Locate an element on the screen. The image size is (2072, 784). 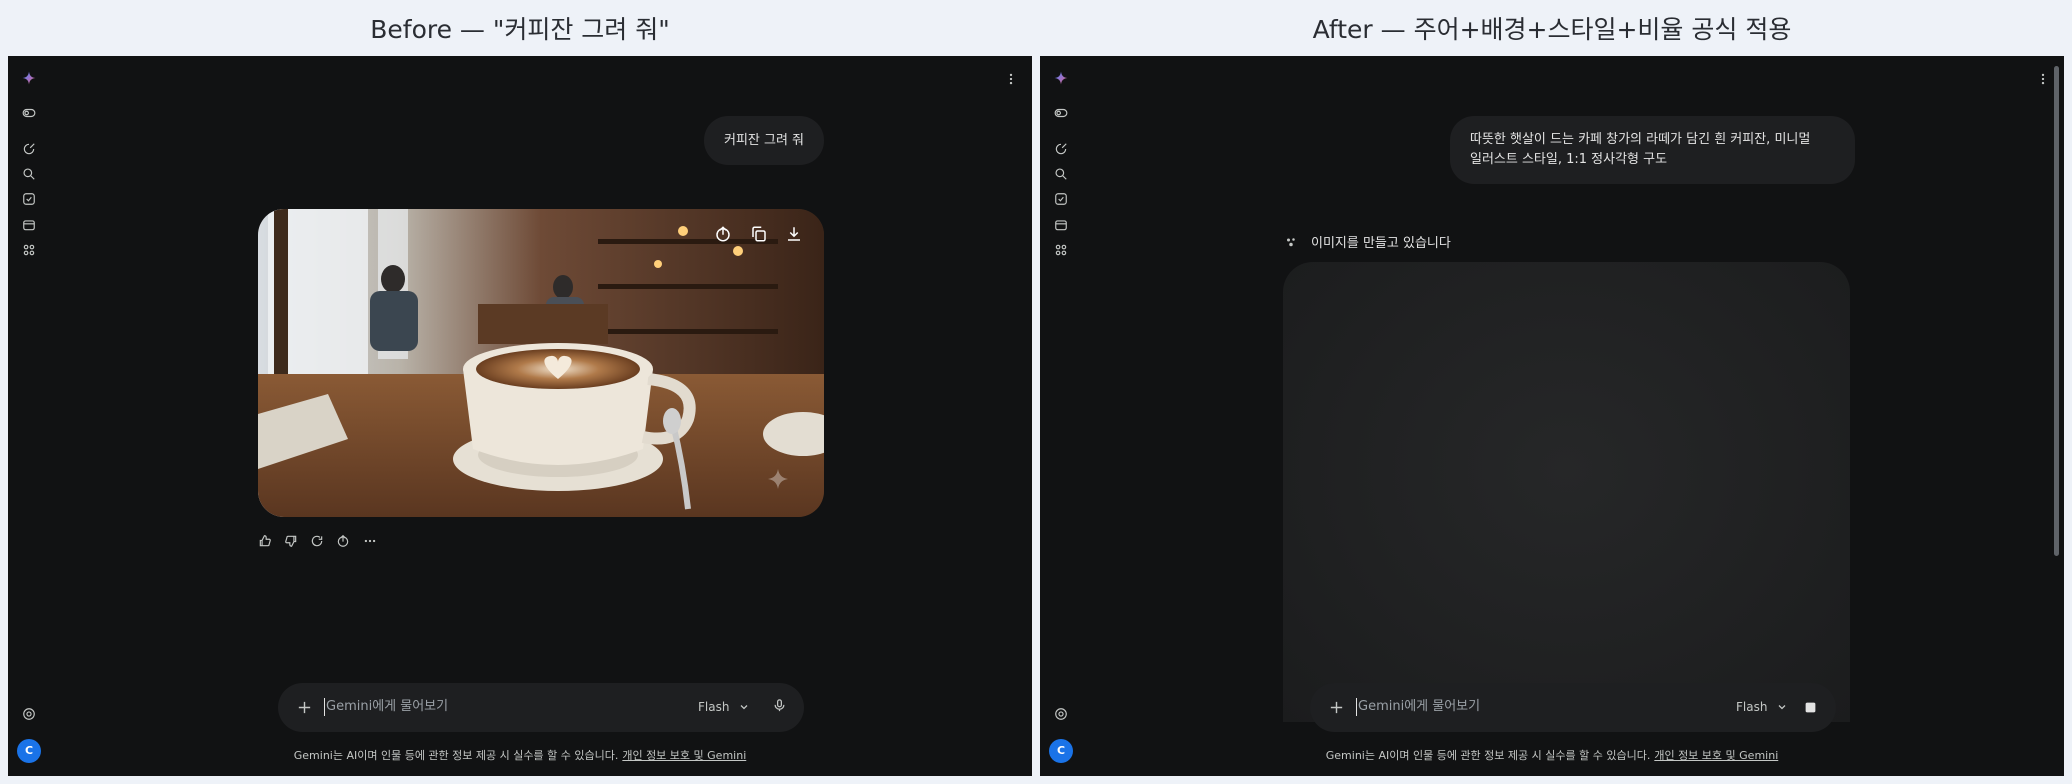
generation-status: 이미지를 만들고 있습니다 is located at coordinates (1368, 241).